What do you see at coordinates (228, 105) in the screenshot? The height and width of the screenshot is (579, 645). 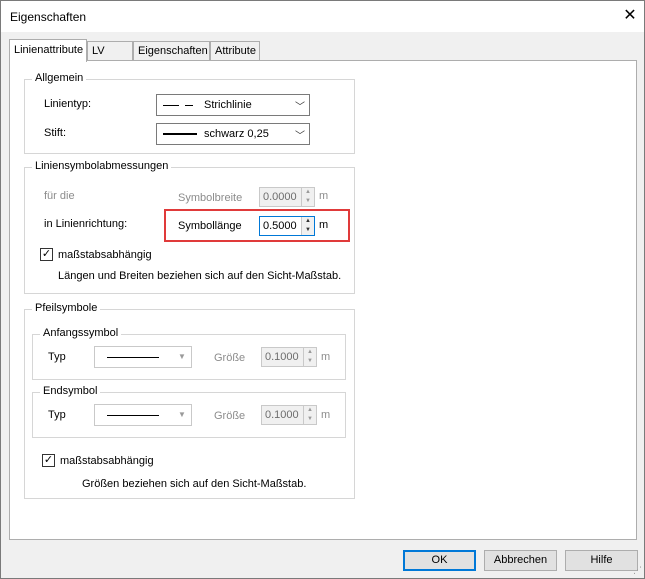 I see `linientyp-value: Strichlinie` at bounding box center [228, 105].